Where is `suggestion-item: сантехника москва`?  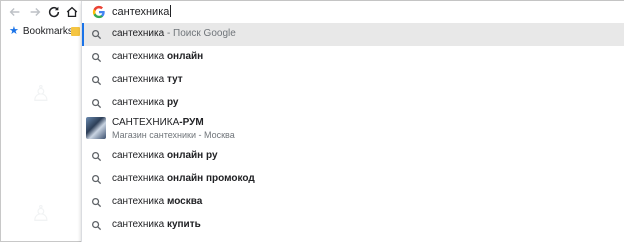 suggestion-item: сантехника москва is located at coordinates (353, 202).